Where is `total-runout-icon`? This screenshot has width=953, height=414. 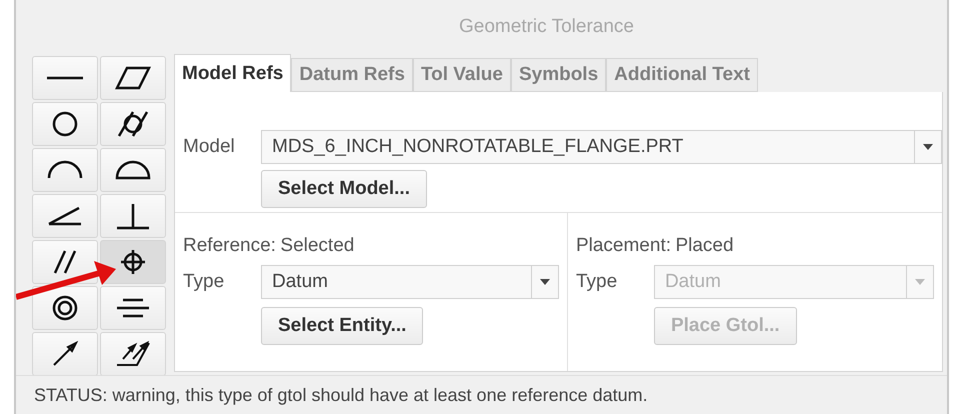 total-runout-icon is located at coordinates (133, 354).